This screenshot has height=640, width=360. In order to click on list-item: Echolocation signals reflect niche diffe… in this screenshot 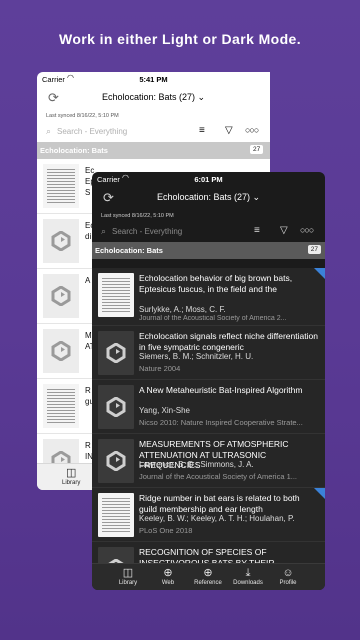, I will do `click(208, 353)`.